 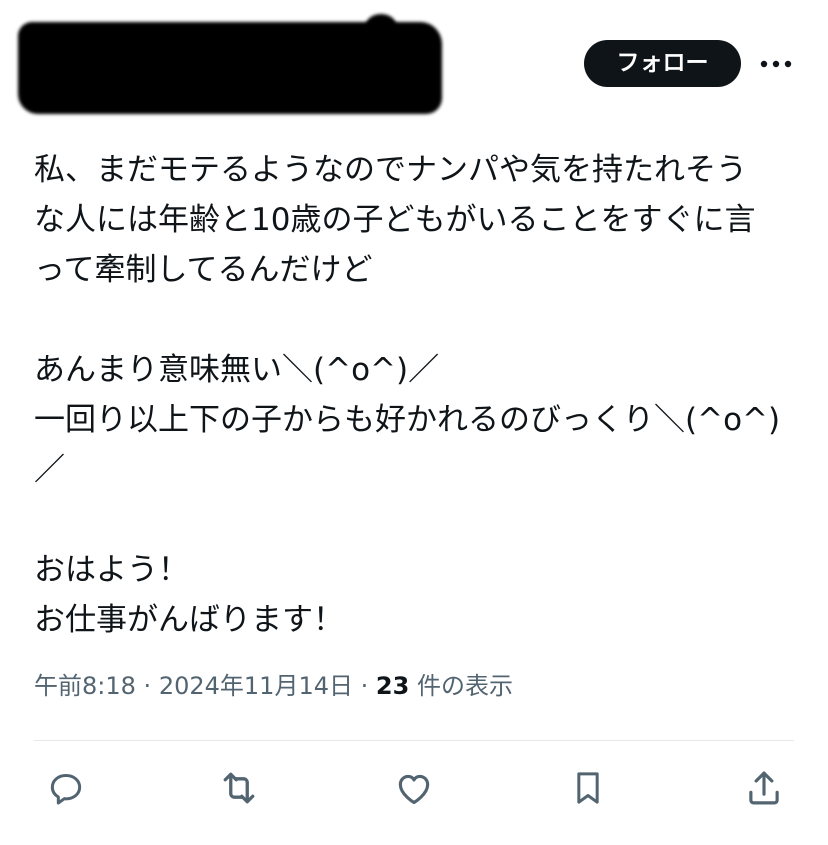 I want to click on more-horizontal-icon, so click(x=776, y=64).